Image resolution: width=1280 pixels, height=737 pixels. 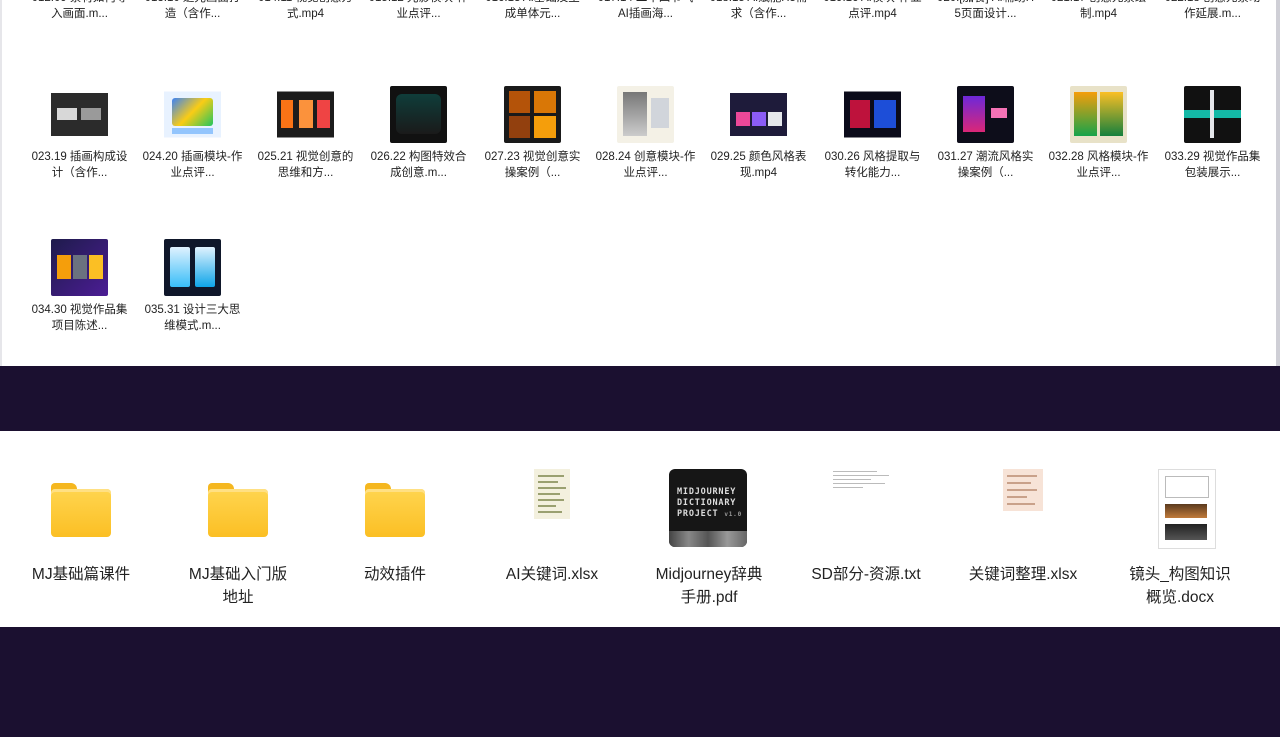 I want to click on file-item: AI关键词.xlsx, so click(x=552, y=527).